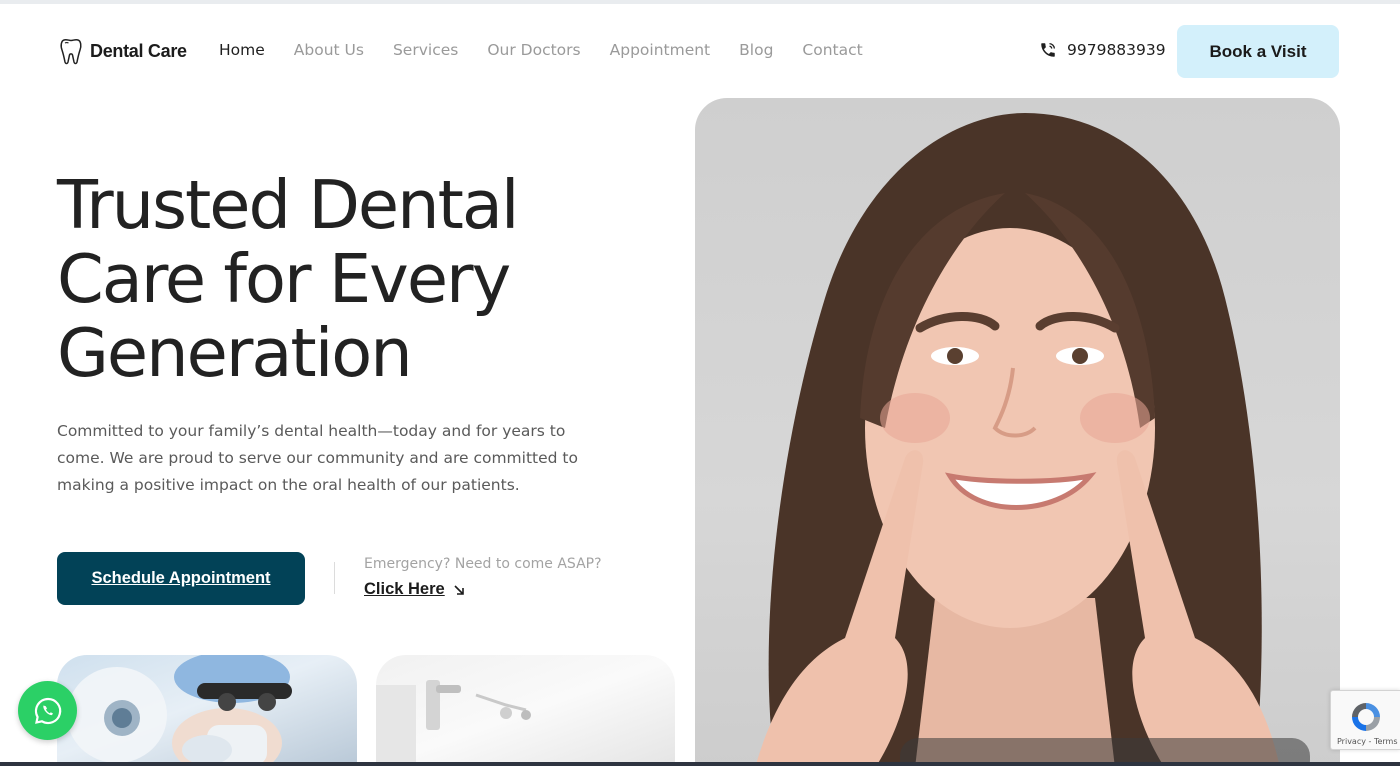  What do you see at coordinates (284, 279) in the screenshot?
I see `hero-title-line: Care for Every` at bounding box center [284, 279].